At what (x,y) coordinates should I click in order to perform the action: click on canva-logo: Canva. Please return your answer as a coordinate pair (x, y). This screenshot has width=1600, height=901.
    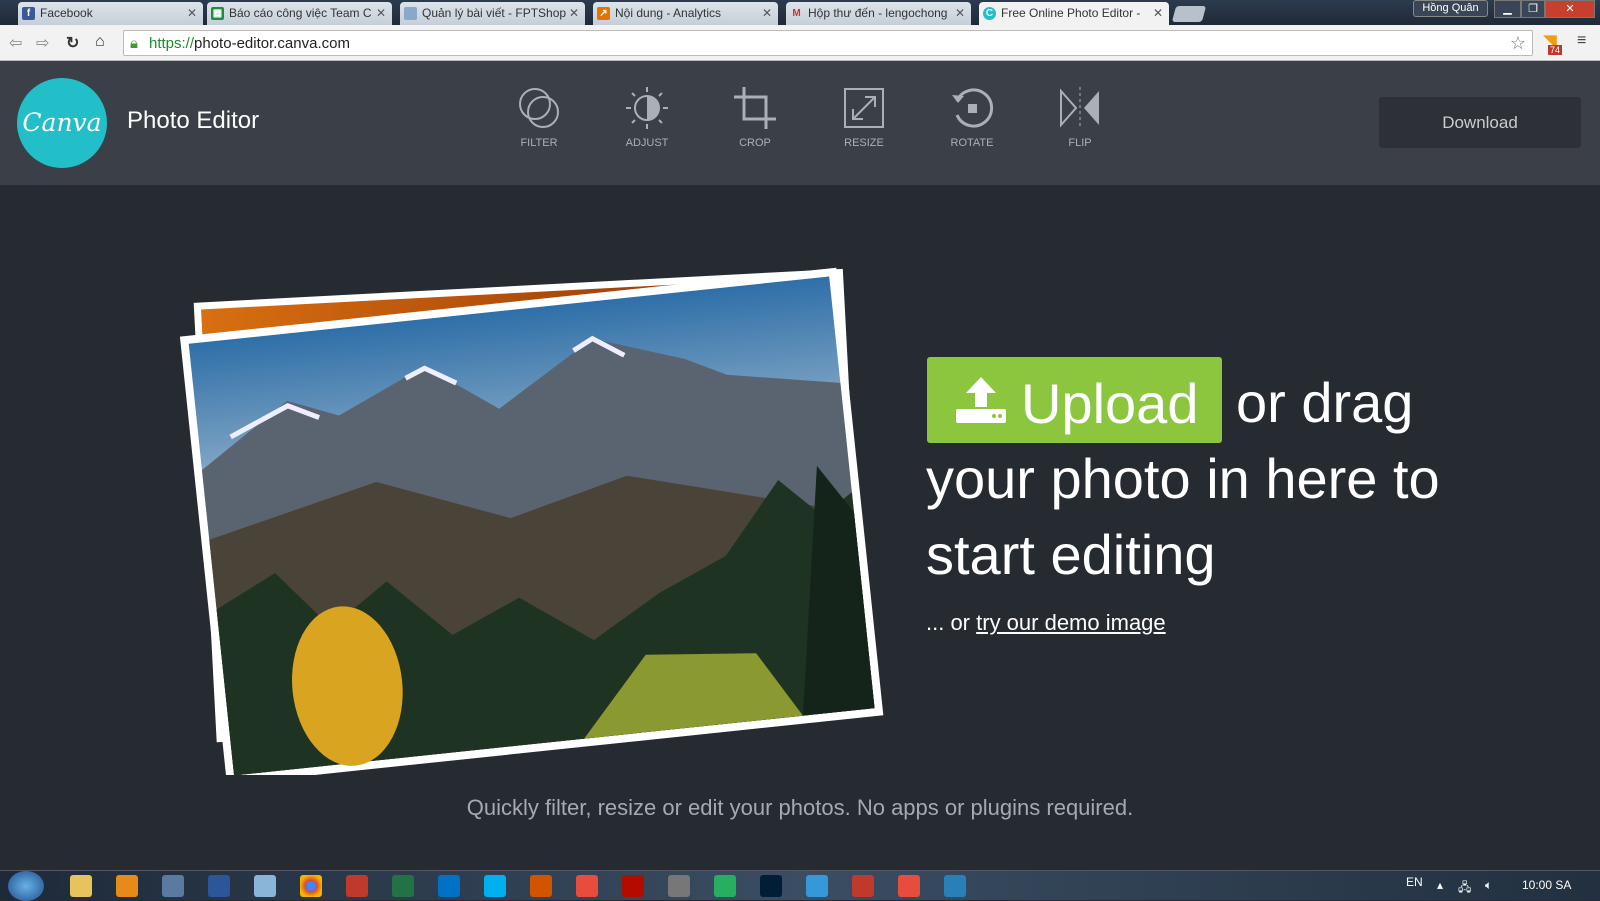
    Looking at the image, I should click on (62, 123).